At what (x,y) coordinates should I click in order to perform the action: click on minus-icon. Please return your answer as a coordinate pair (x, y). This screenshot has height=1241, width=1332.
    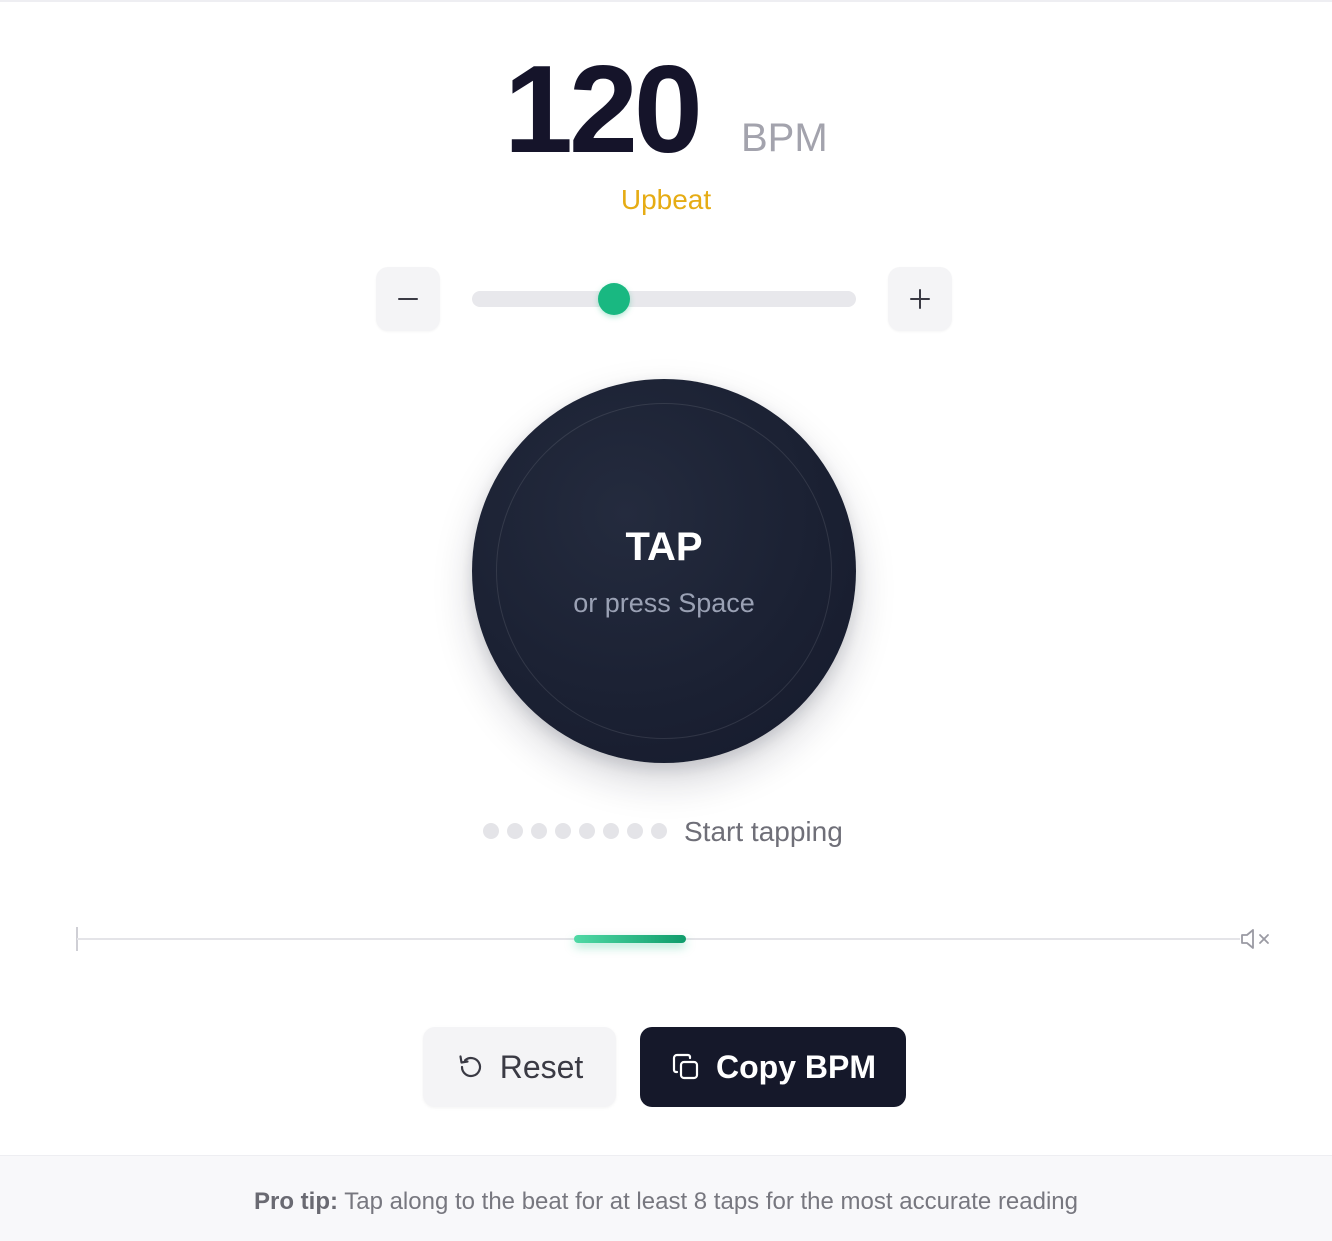
    Looking at the image, I should click on (408, 299).